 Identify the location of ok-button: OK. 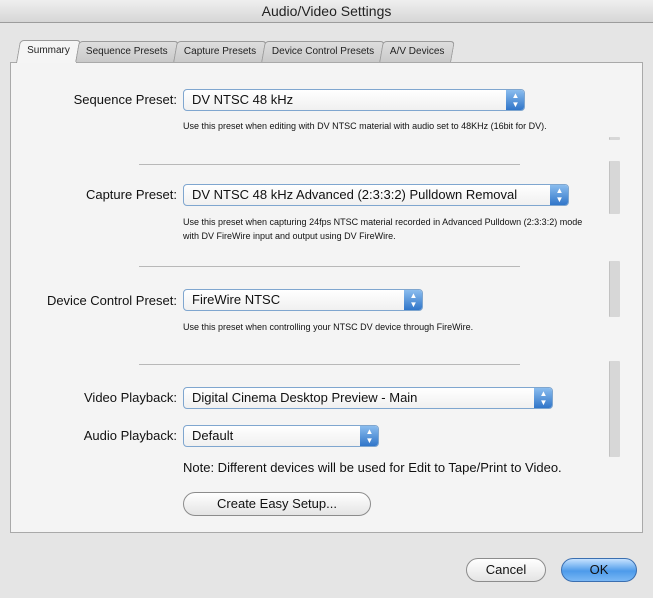
(599, 570).